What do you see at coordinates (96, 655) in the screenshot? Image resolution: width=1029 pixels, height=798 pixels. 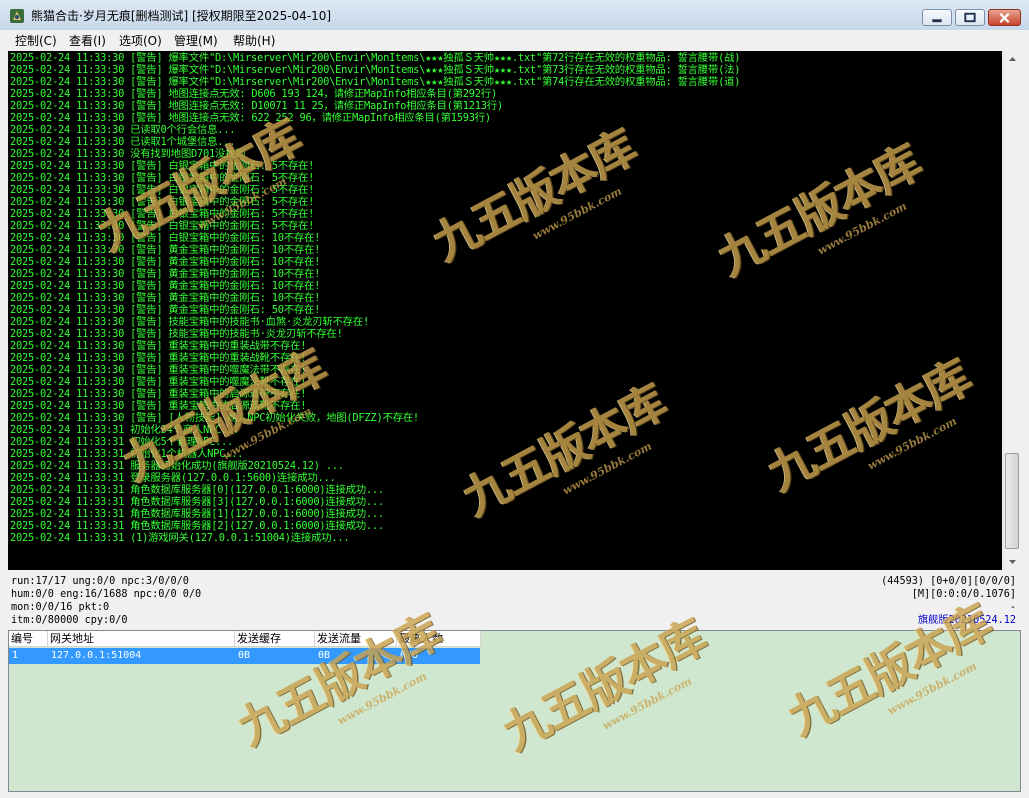 I see `cell-address: 127.0.0.1:51004` at bounding box center [96, 655].